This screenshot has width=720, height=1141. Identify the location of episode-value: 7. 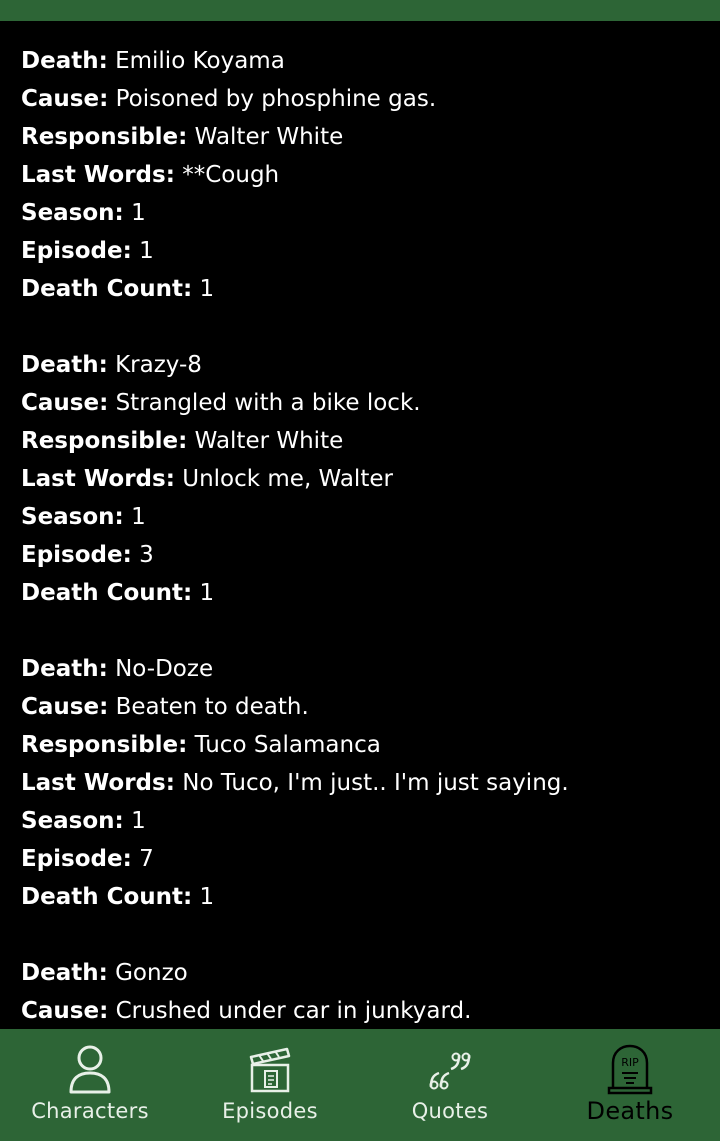
(146, 859).